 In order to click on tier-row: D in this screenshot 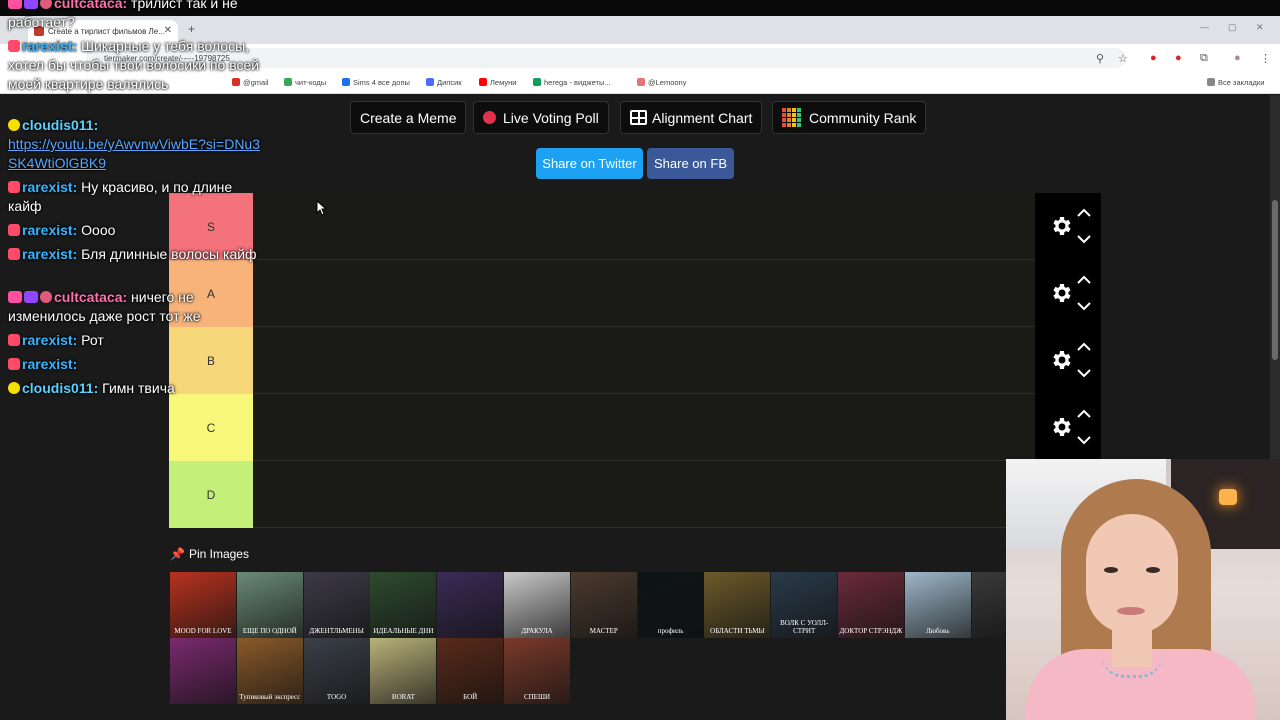, I will do `click(635, 494)`.